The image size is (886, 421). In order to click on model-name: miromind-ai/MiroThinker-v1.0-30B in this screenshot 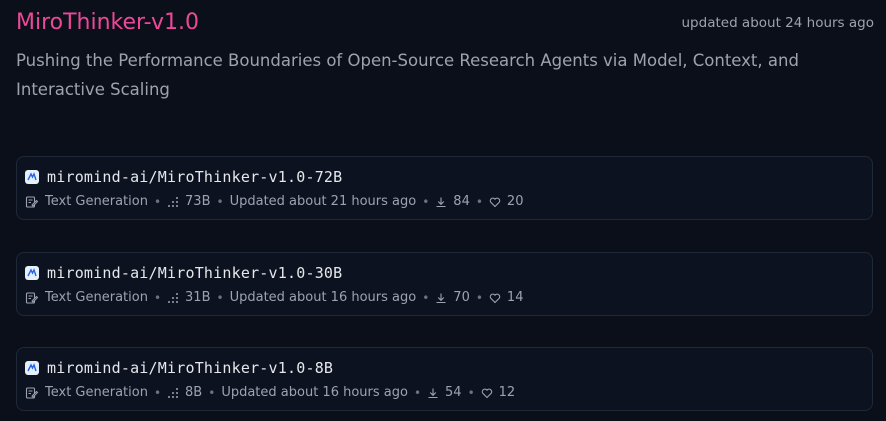, I will do `click(194, 273)`.